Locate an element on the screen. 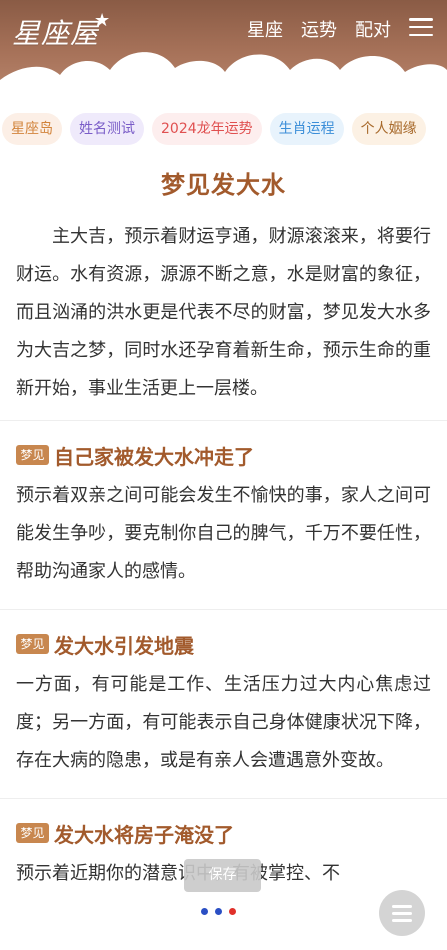  section-heading-text: 发大水将房子淹没了 is located at coordinates (144, 834).